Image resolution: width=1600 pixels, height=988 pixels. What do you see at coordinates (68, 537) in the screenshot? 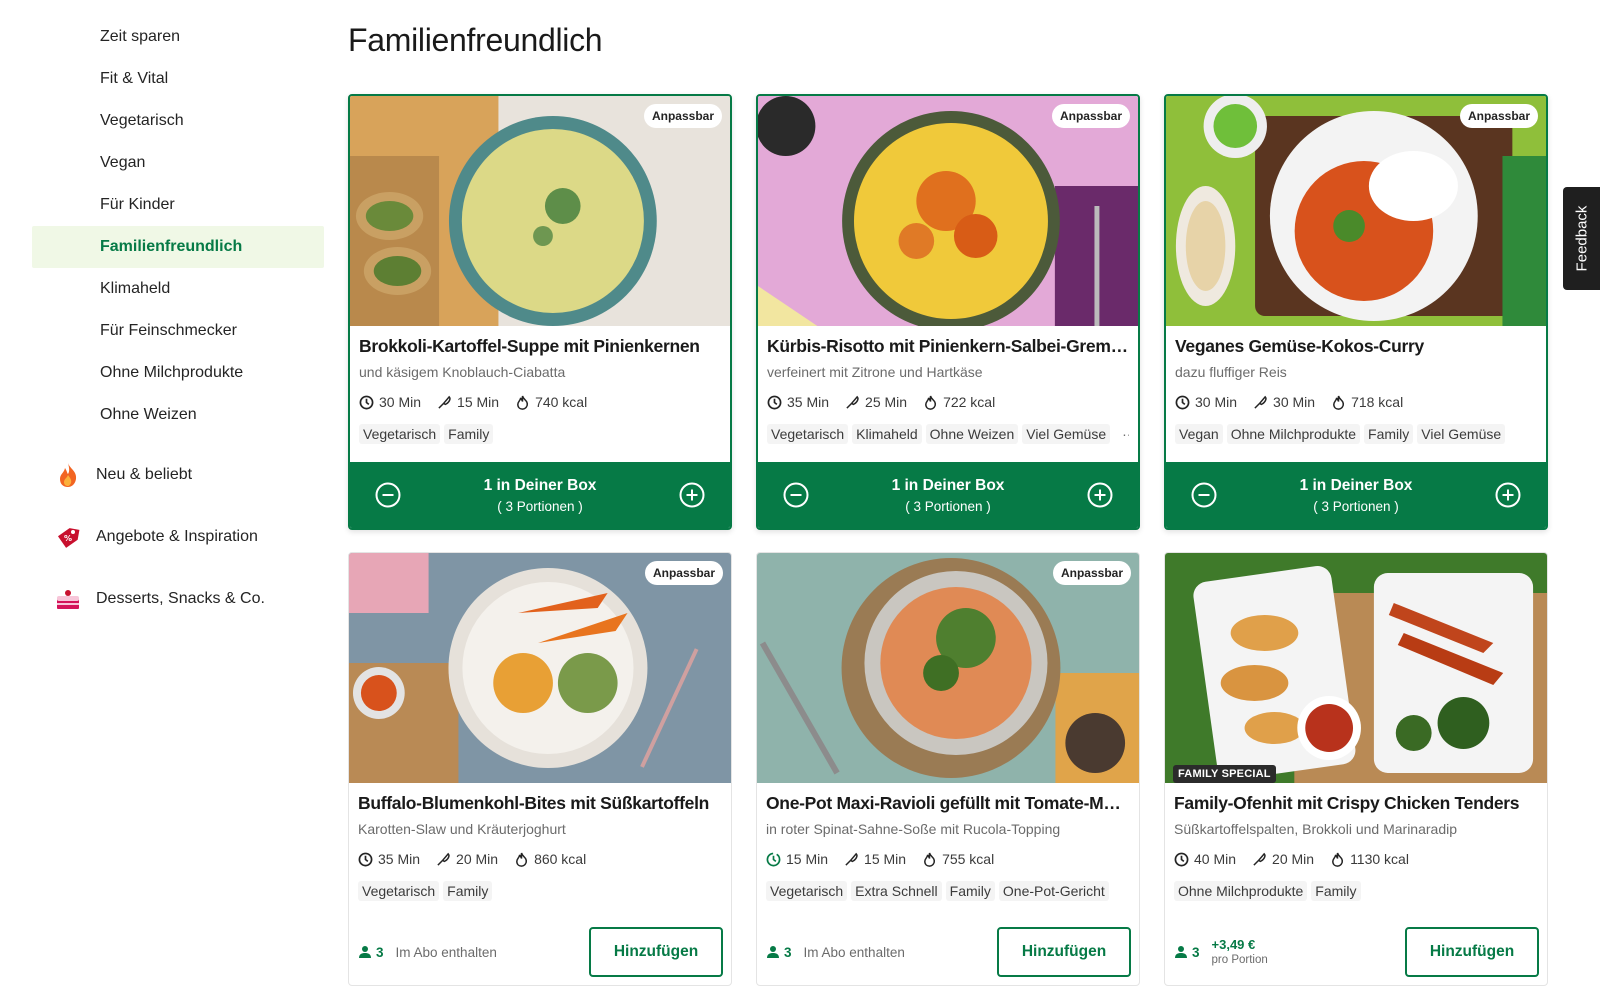
I see `price-tag-icon: %` at bounding box center [68, 537].